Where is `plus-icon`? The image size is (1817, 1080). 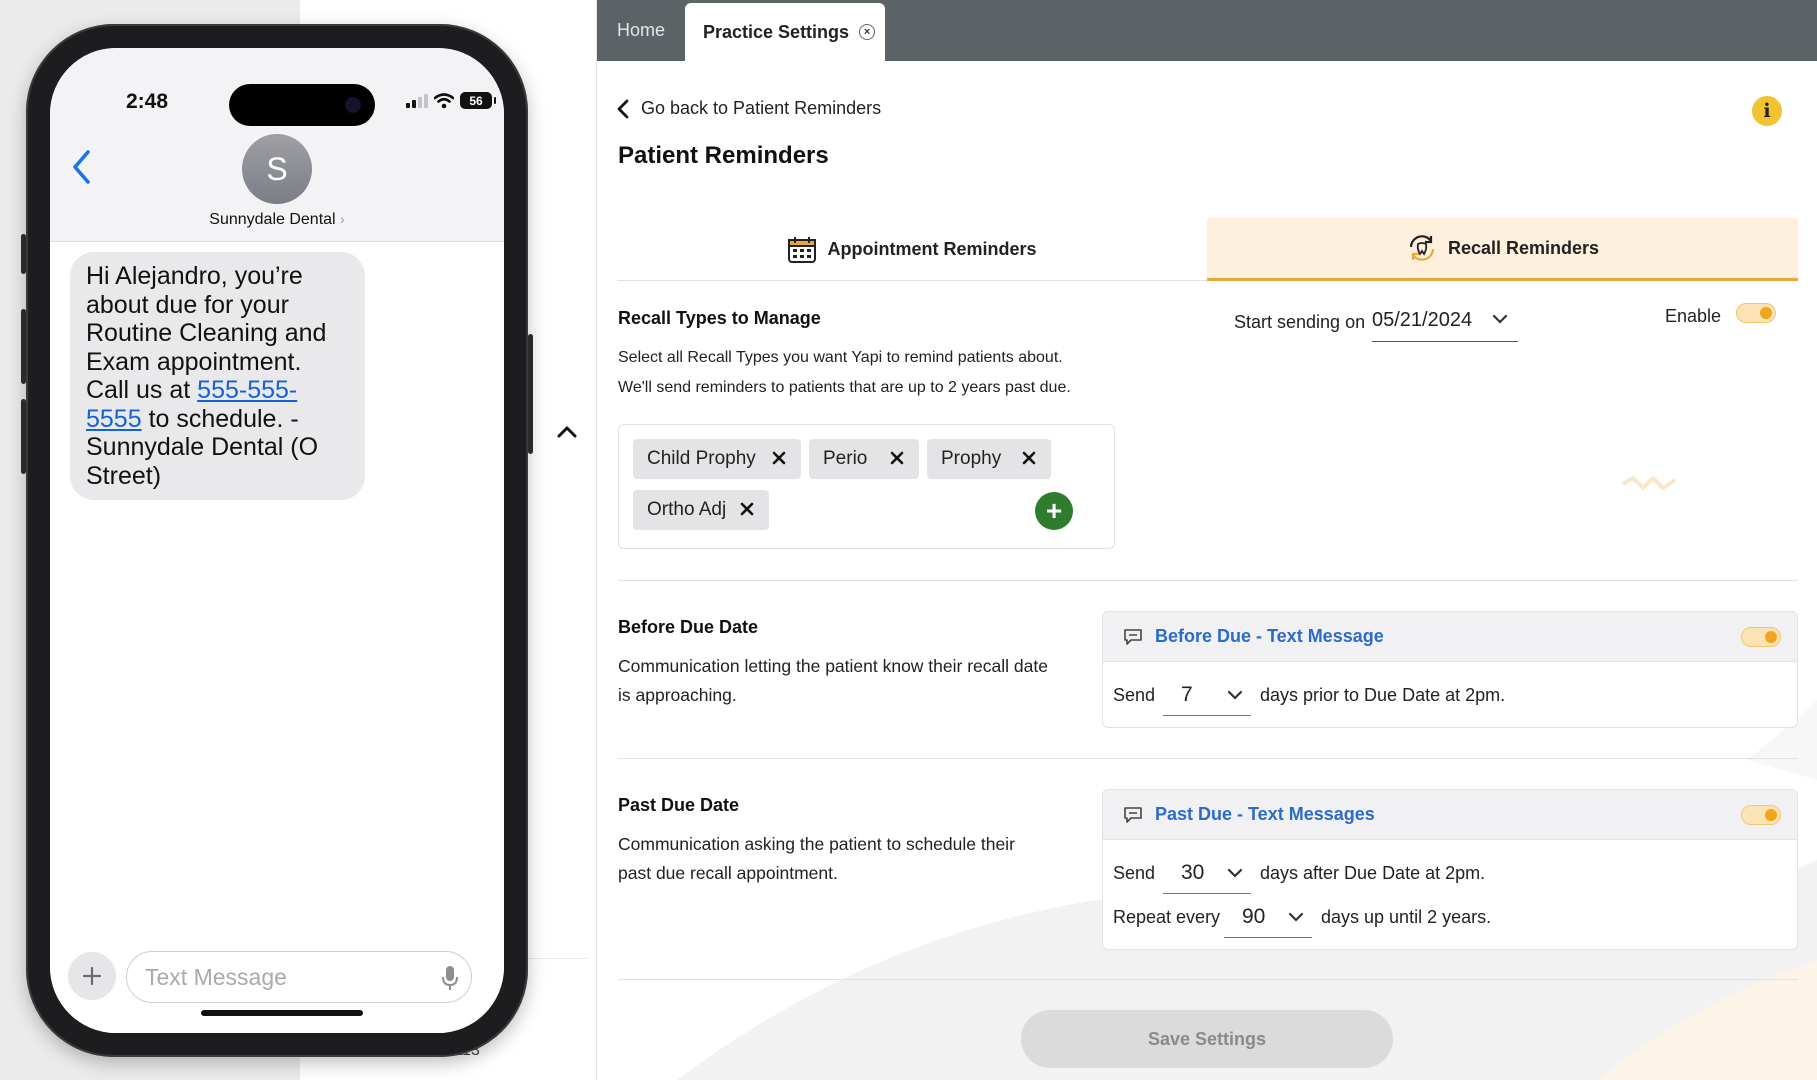 plus-icon is located at coordinates (92, 976).